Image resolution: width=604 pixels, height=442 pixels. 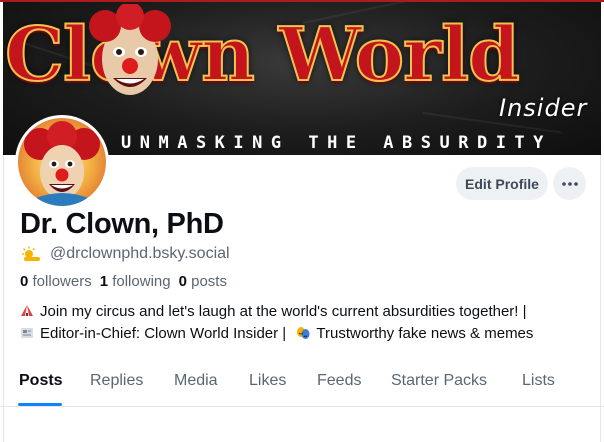 I want to click on clown-face-illustration, so click(x=130, y=49).